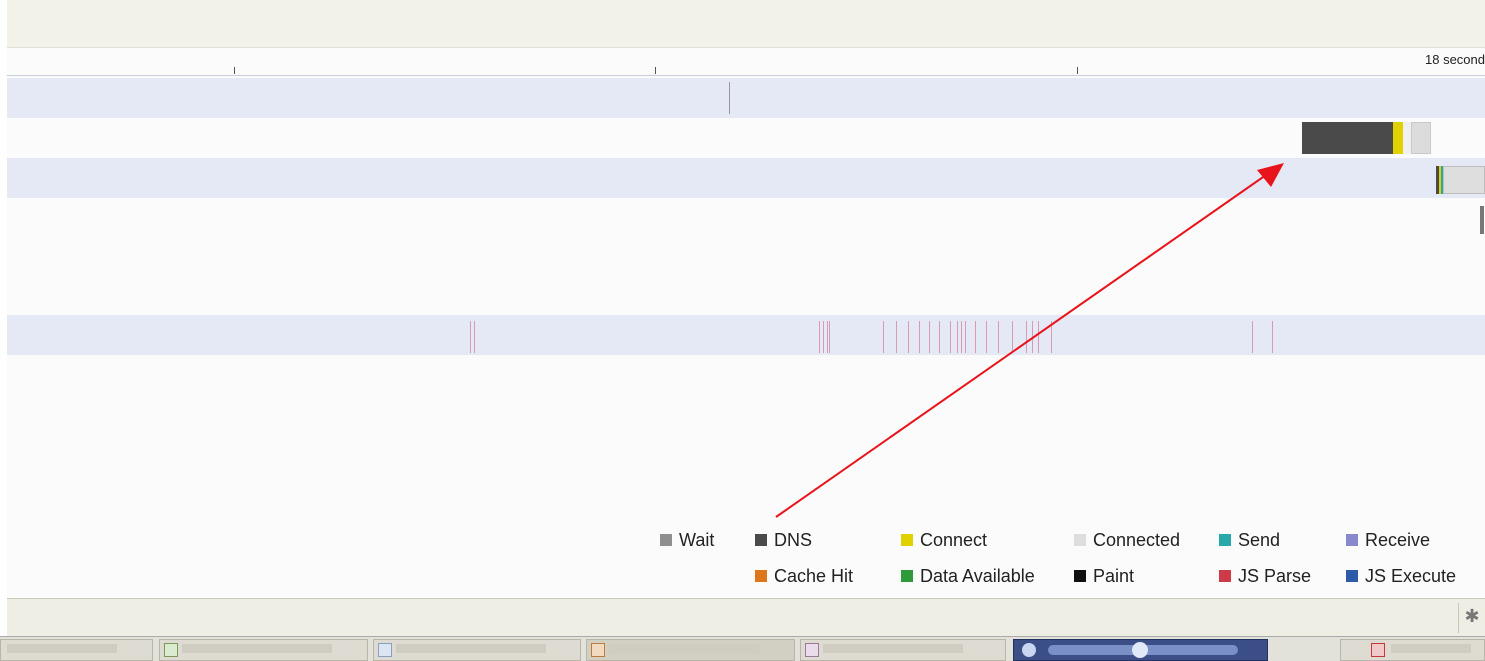 The image size is (1485, 661). What do you see at coordinates (697, 539) in the screenshot?
I see `legend-label: Wait` at bounding box center [697, 539].